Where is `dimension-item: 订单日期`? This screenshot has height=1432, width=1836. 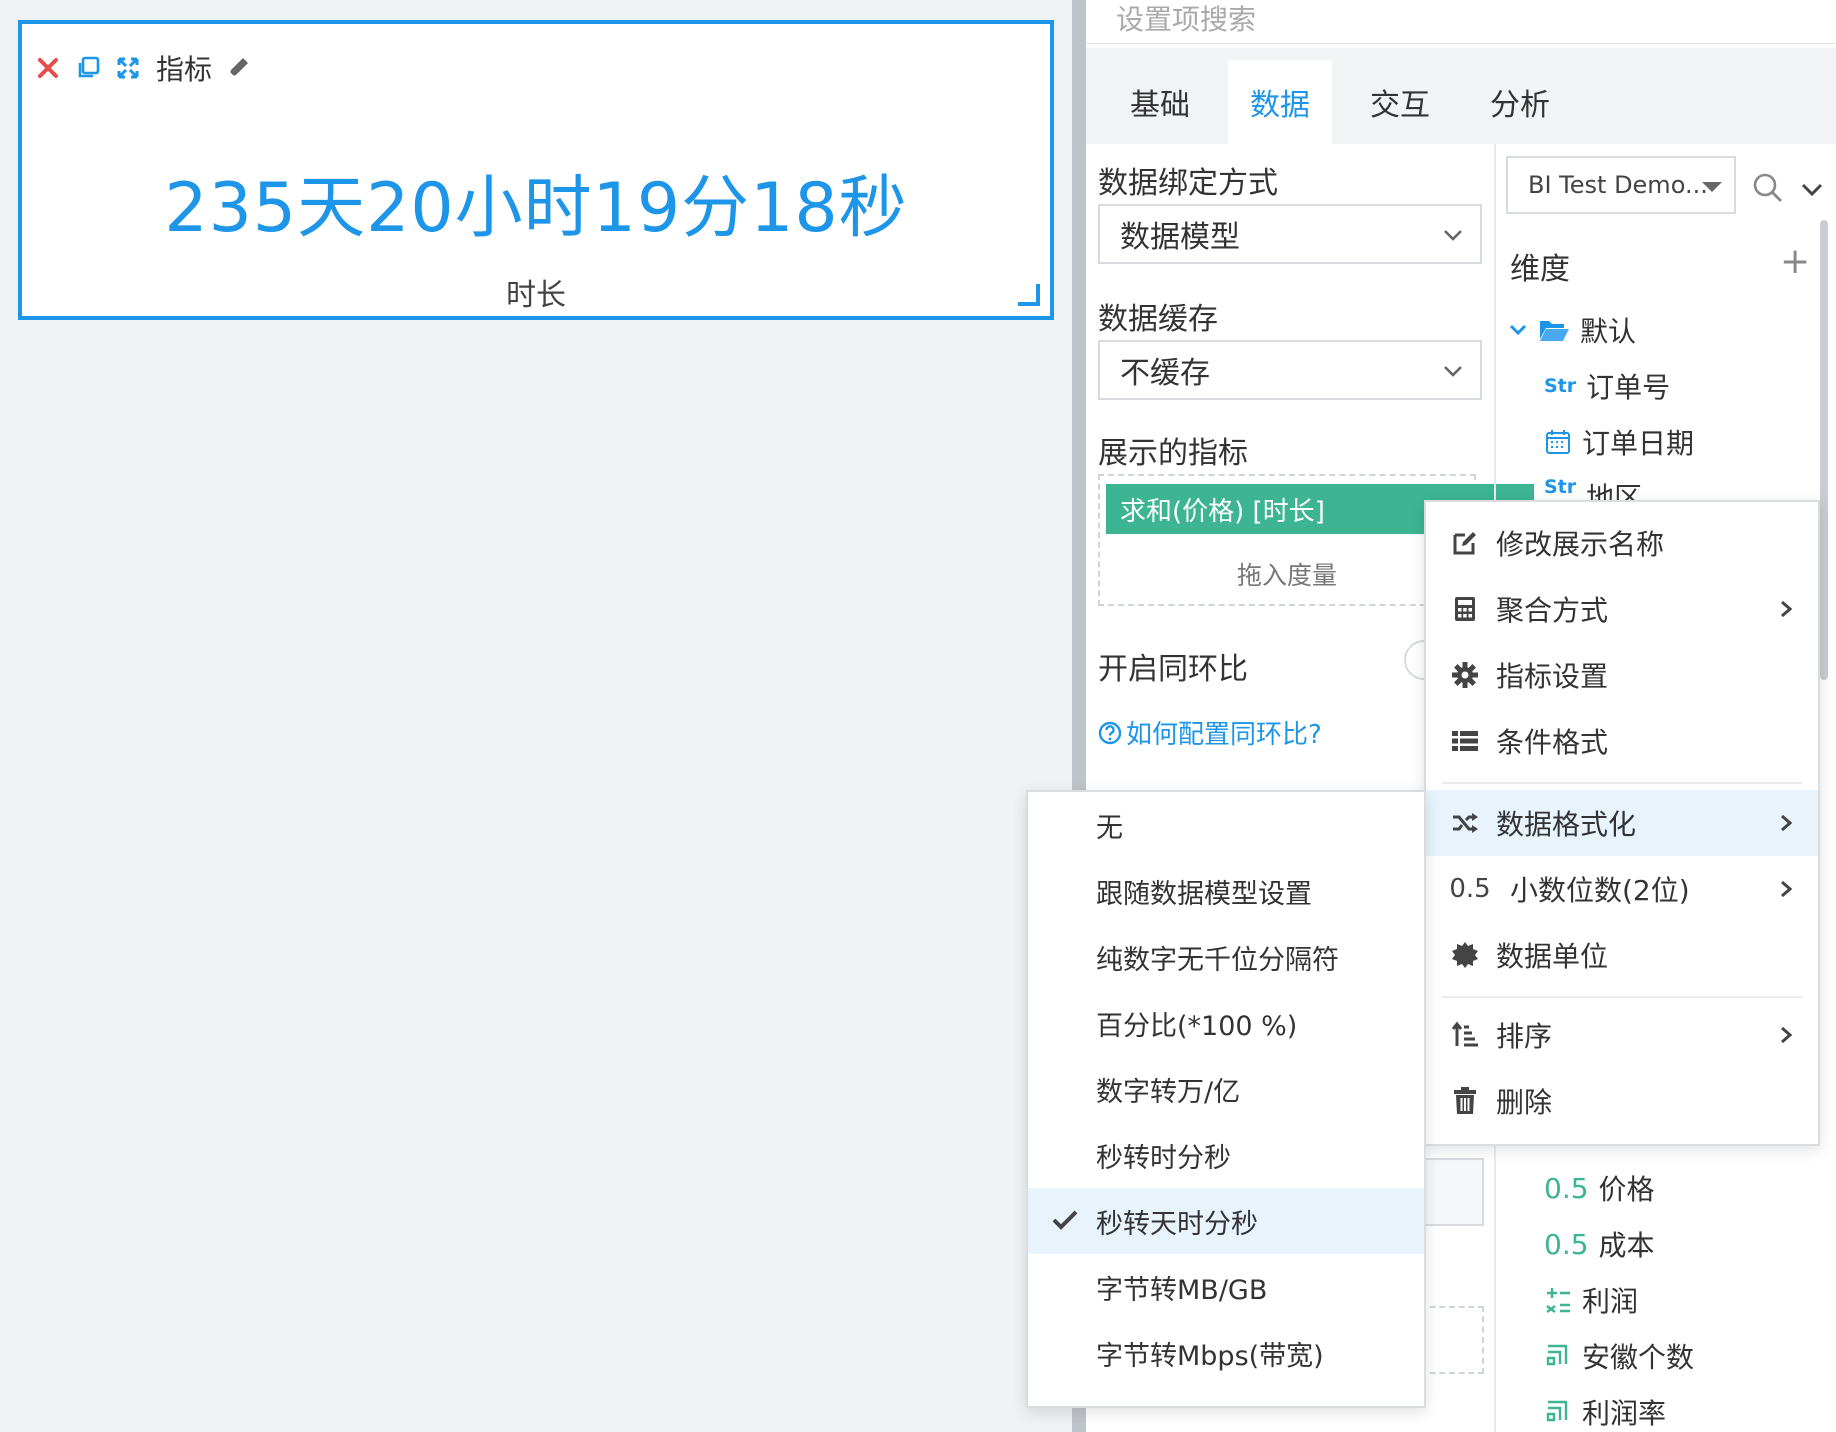 dimension-item: 订单日期 is located at coordinates (1619, 442).